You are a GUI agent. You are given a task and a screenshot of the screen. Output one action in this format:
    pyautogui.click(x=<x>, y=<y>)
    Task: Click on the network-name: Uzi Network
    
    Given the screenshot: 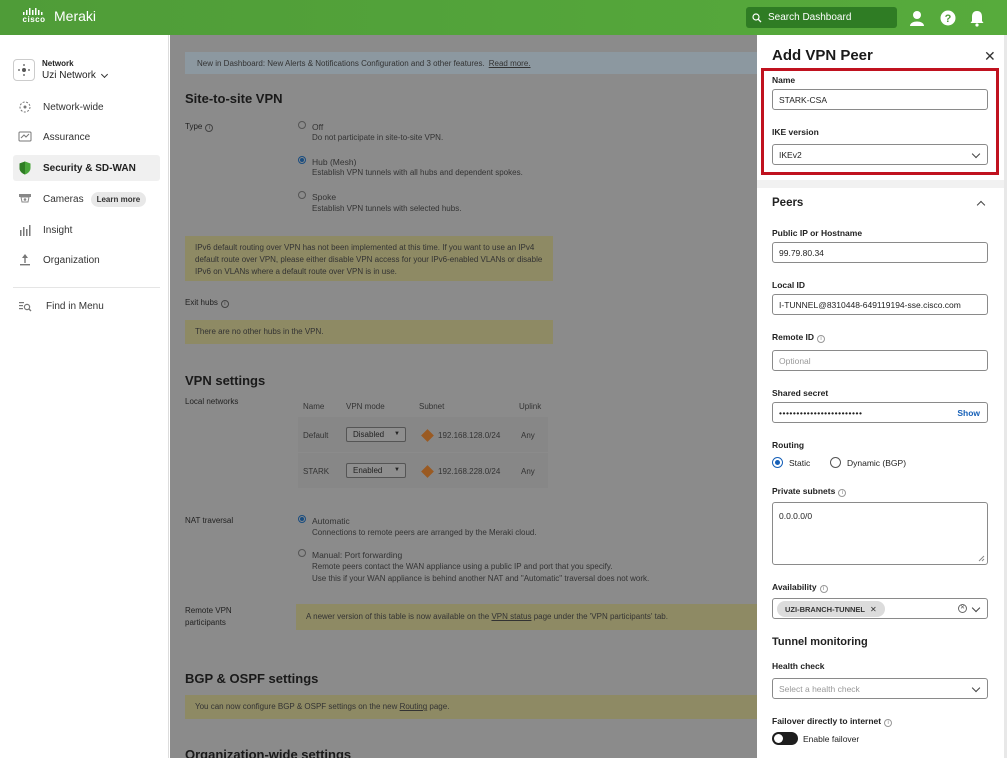 What is the action you would take?
    pyautogui.click(x=69, y=75)
    